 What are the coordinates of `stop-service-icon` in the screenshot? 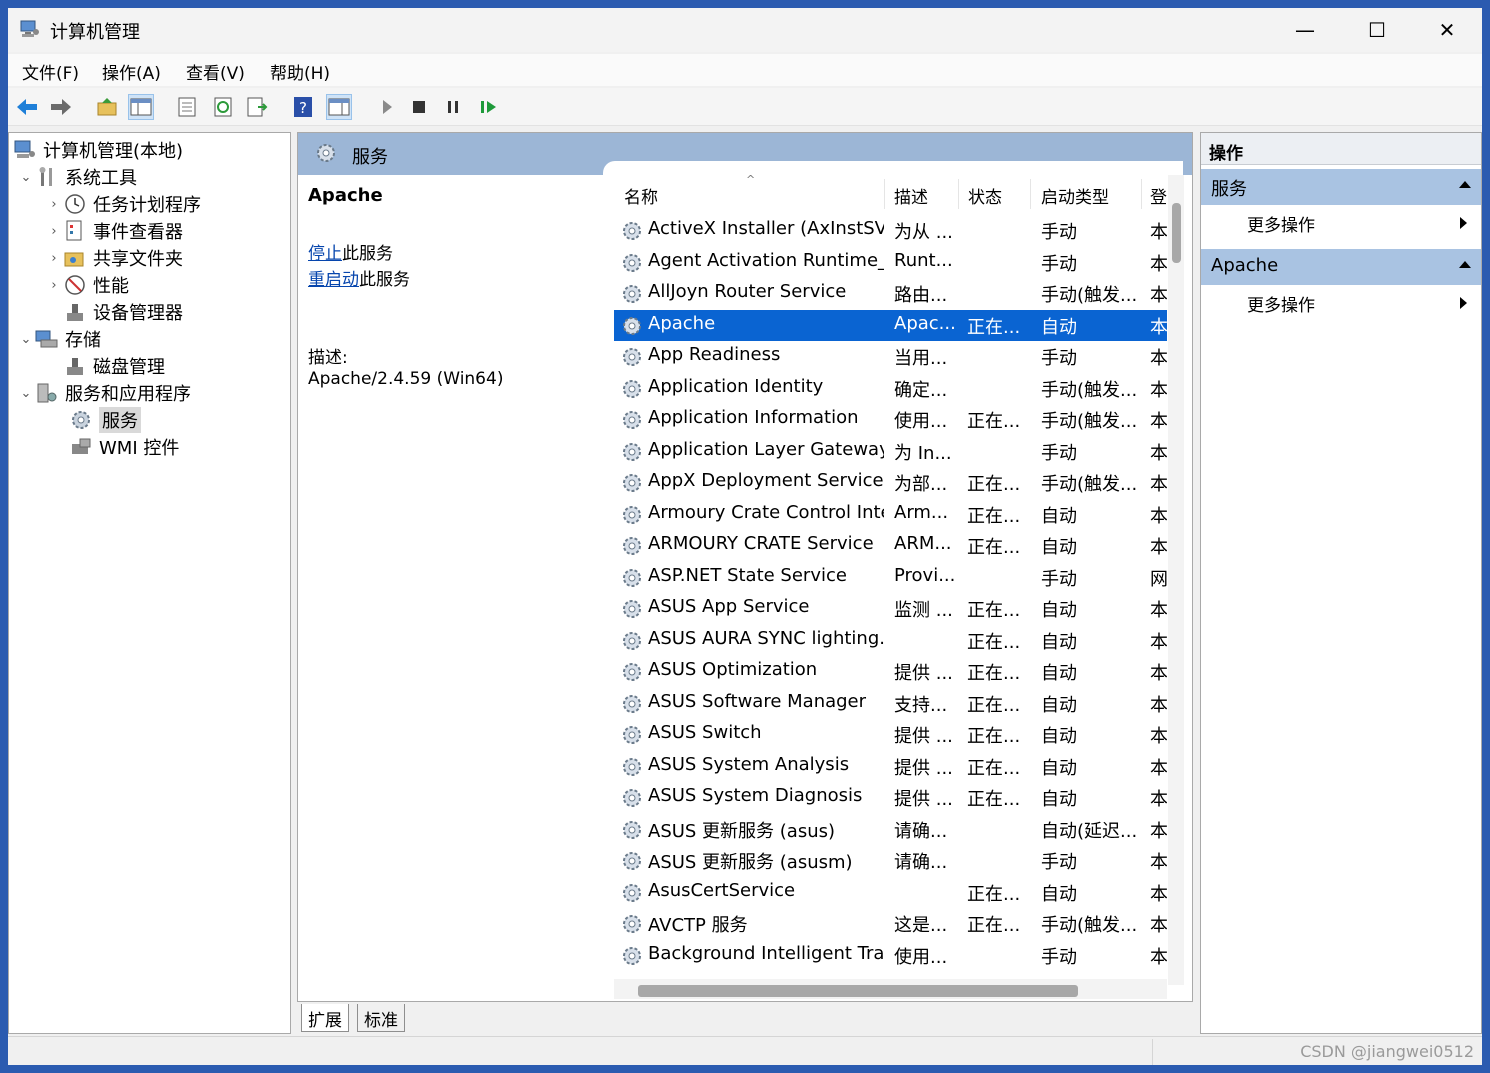 It's located at (419, 107).